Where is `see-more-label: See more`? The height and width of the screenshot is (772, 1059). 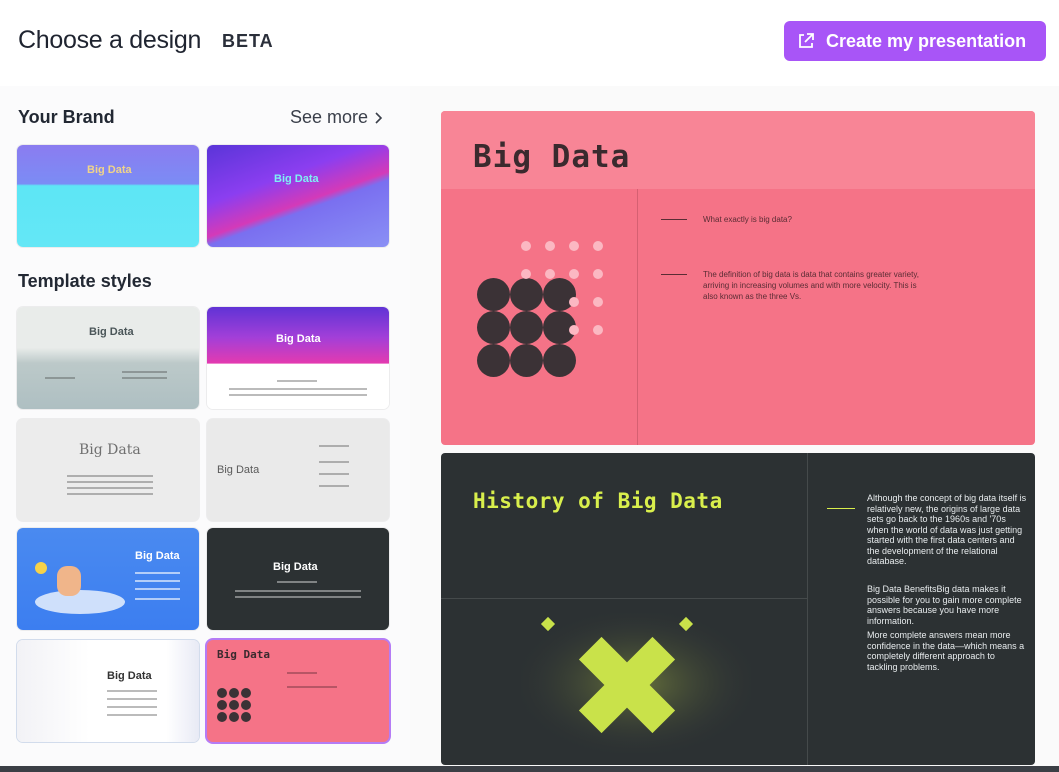
see-more-label: See more is located at coordinates (329, 117).